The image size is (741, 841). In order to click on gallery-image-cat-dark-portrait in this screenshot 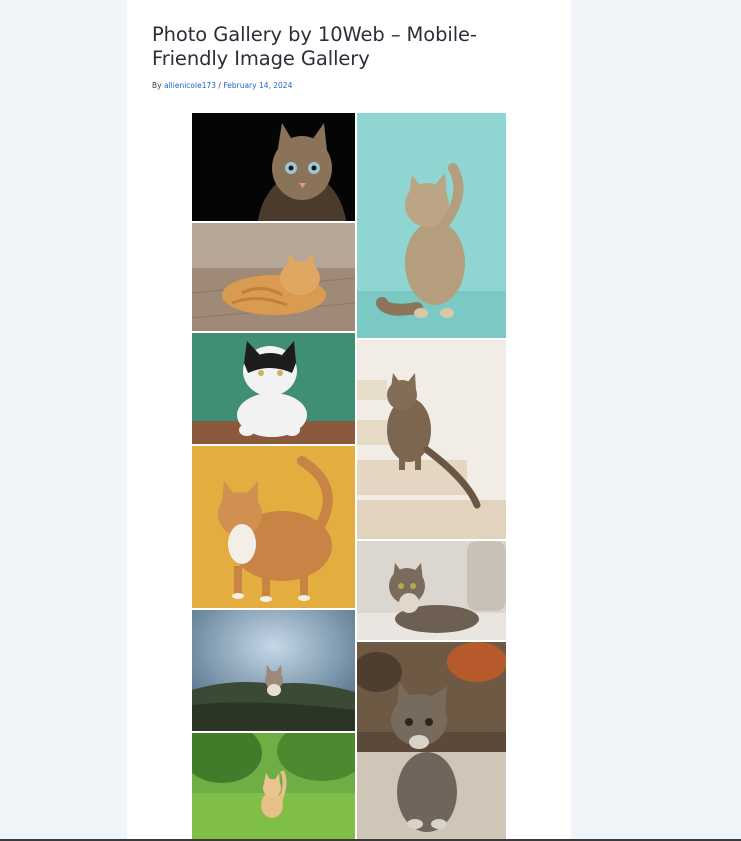, I will do `click(273, 167)`.